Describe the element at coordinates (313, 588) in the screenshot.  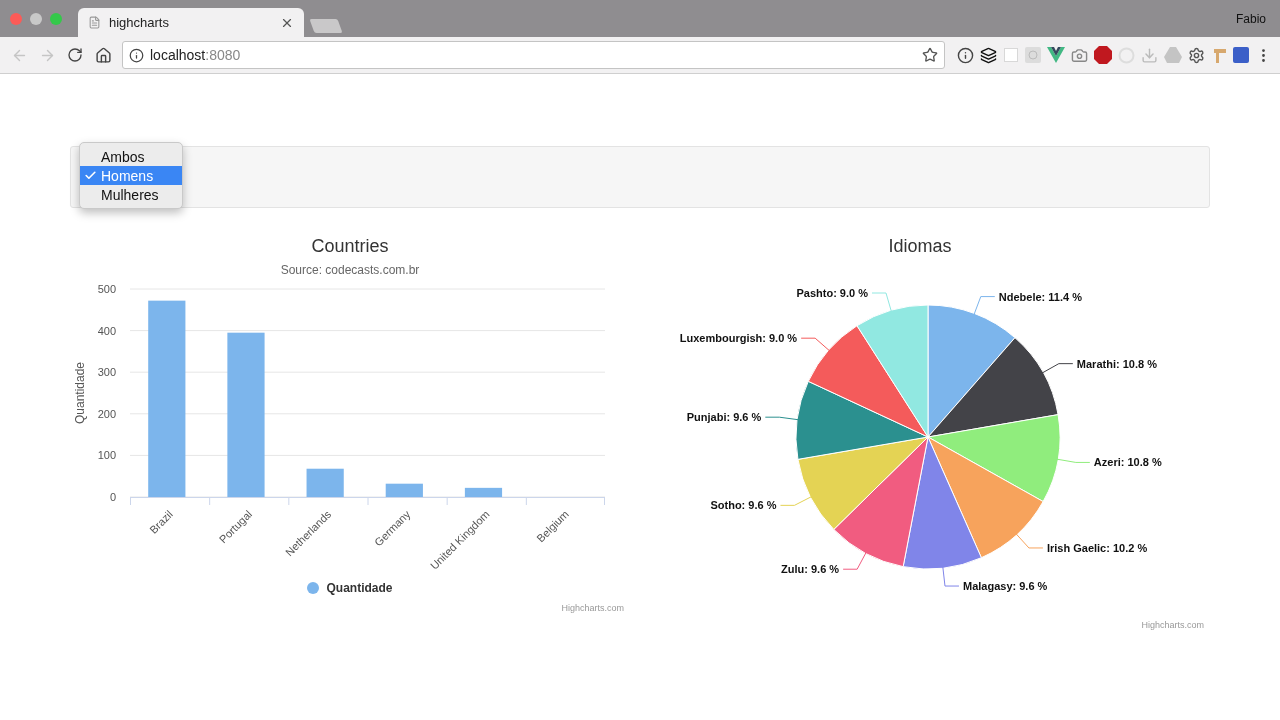
I see `legend-dot` at that location.